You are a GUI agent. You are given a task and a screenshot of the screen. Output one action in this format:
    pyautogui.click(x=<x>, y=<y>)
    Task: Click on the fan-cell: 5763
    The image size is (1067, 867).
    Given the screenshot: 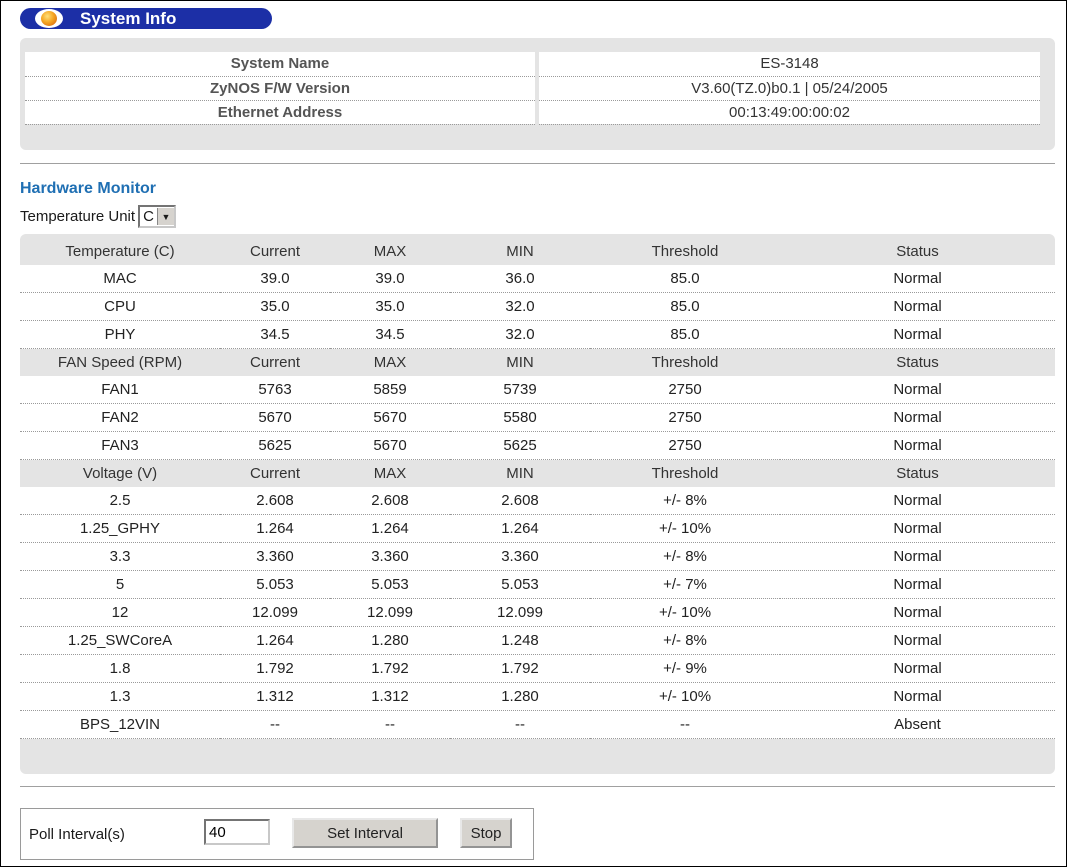 What is the action you would take?
    pyautogui.click(x=275, y=390)
    